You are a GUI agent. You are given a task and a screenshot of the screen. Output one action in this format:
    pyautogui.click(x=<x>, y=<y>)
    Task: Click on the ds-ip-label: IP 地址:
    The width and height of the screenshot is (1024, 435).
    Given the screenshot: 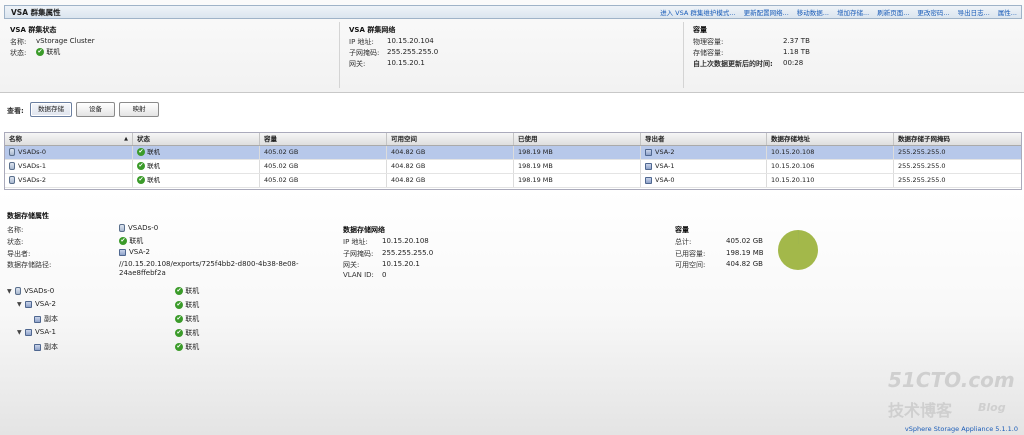 What is the action you would take?
    pyautogui.click(x=355, y=242)
    